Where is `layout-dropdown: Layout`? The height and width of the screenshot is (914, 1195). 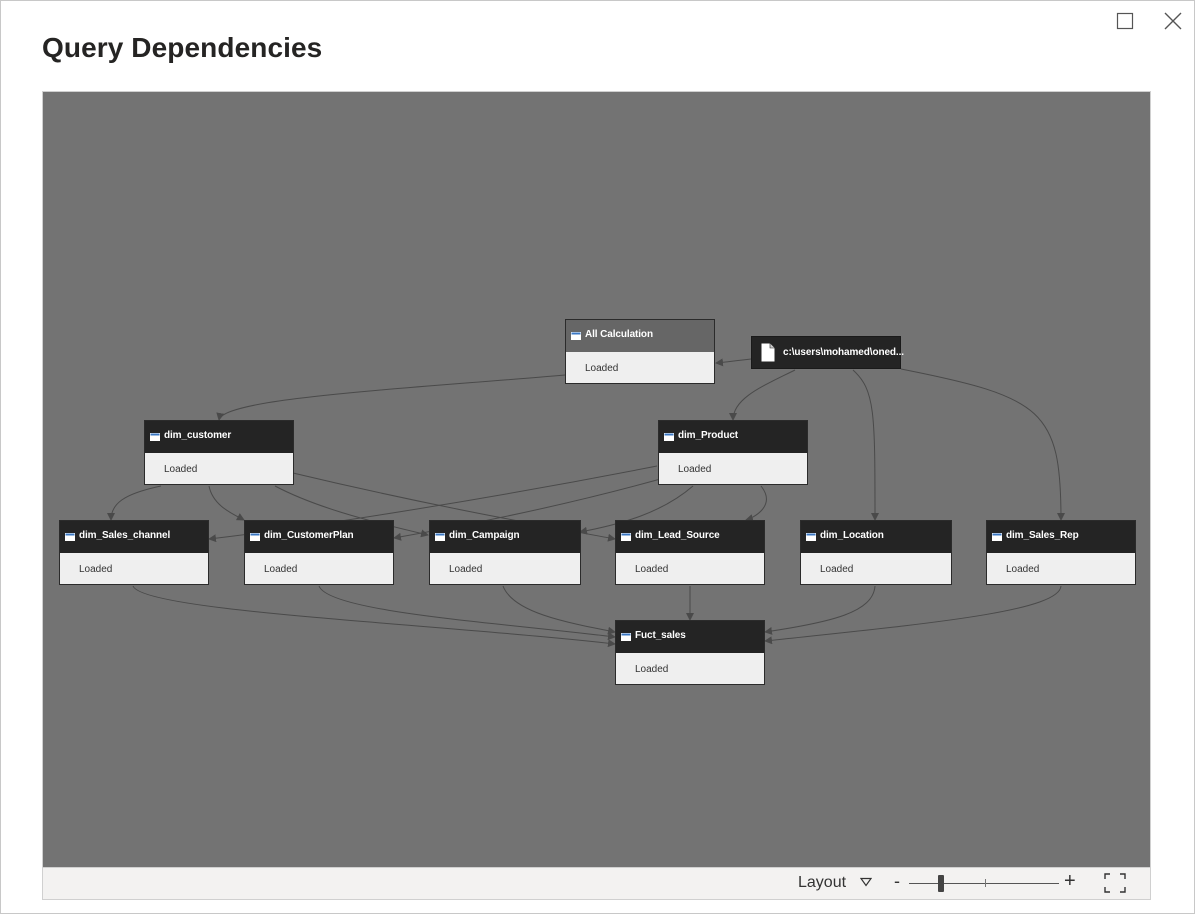 layout-dropdown: Layout is located at coordinates (822, 883).